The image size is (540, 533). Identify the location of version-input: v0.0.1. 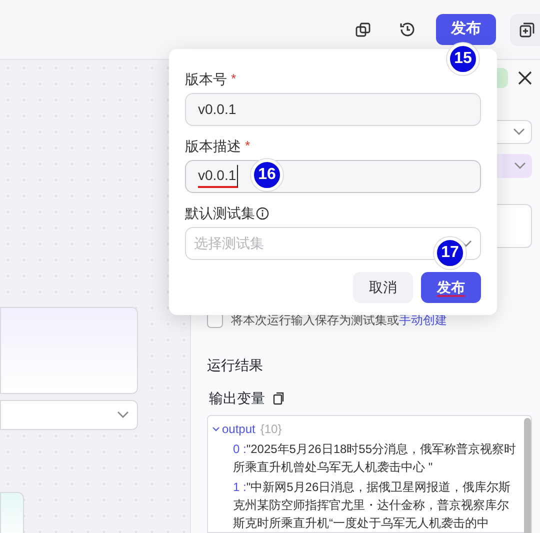
(333, 109).